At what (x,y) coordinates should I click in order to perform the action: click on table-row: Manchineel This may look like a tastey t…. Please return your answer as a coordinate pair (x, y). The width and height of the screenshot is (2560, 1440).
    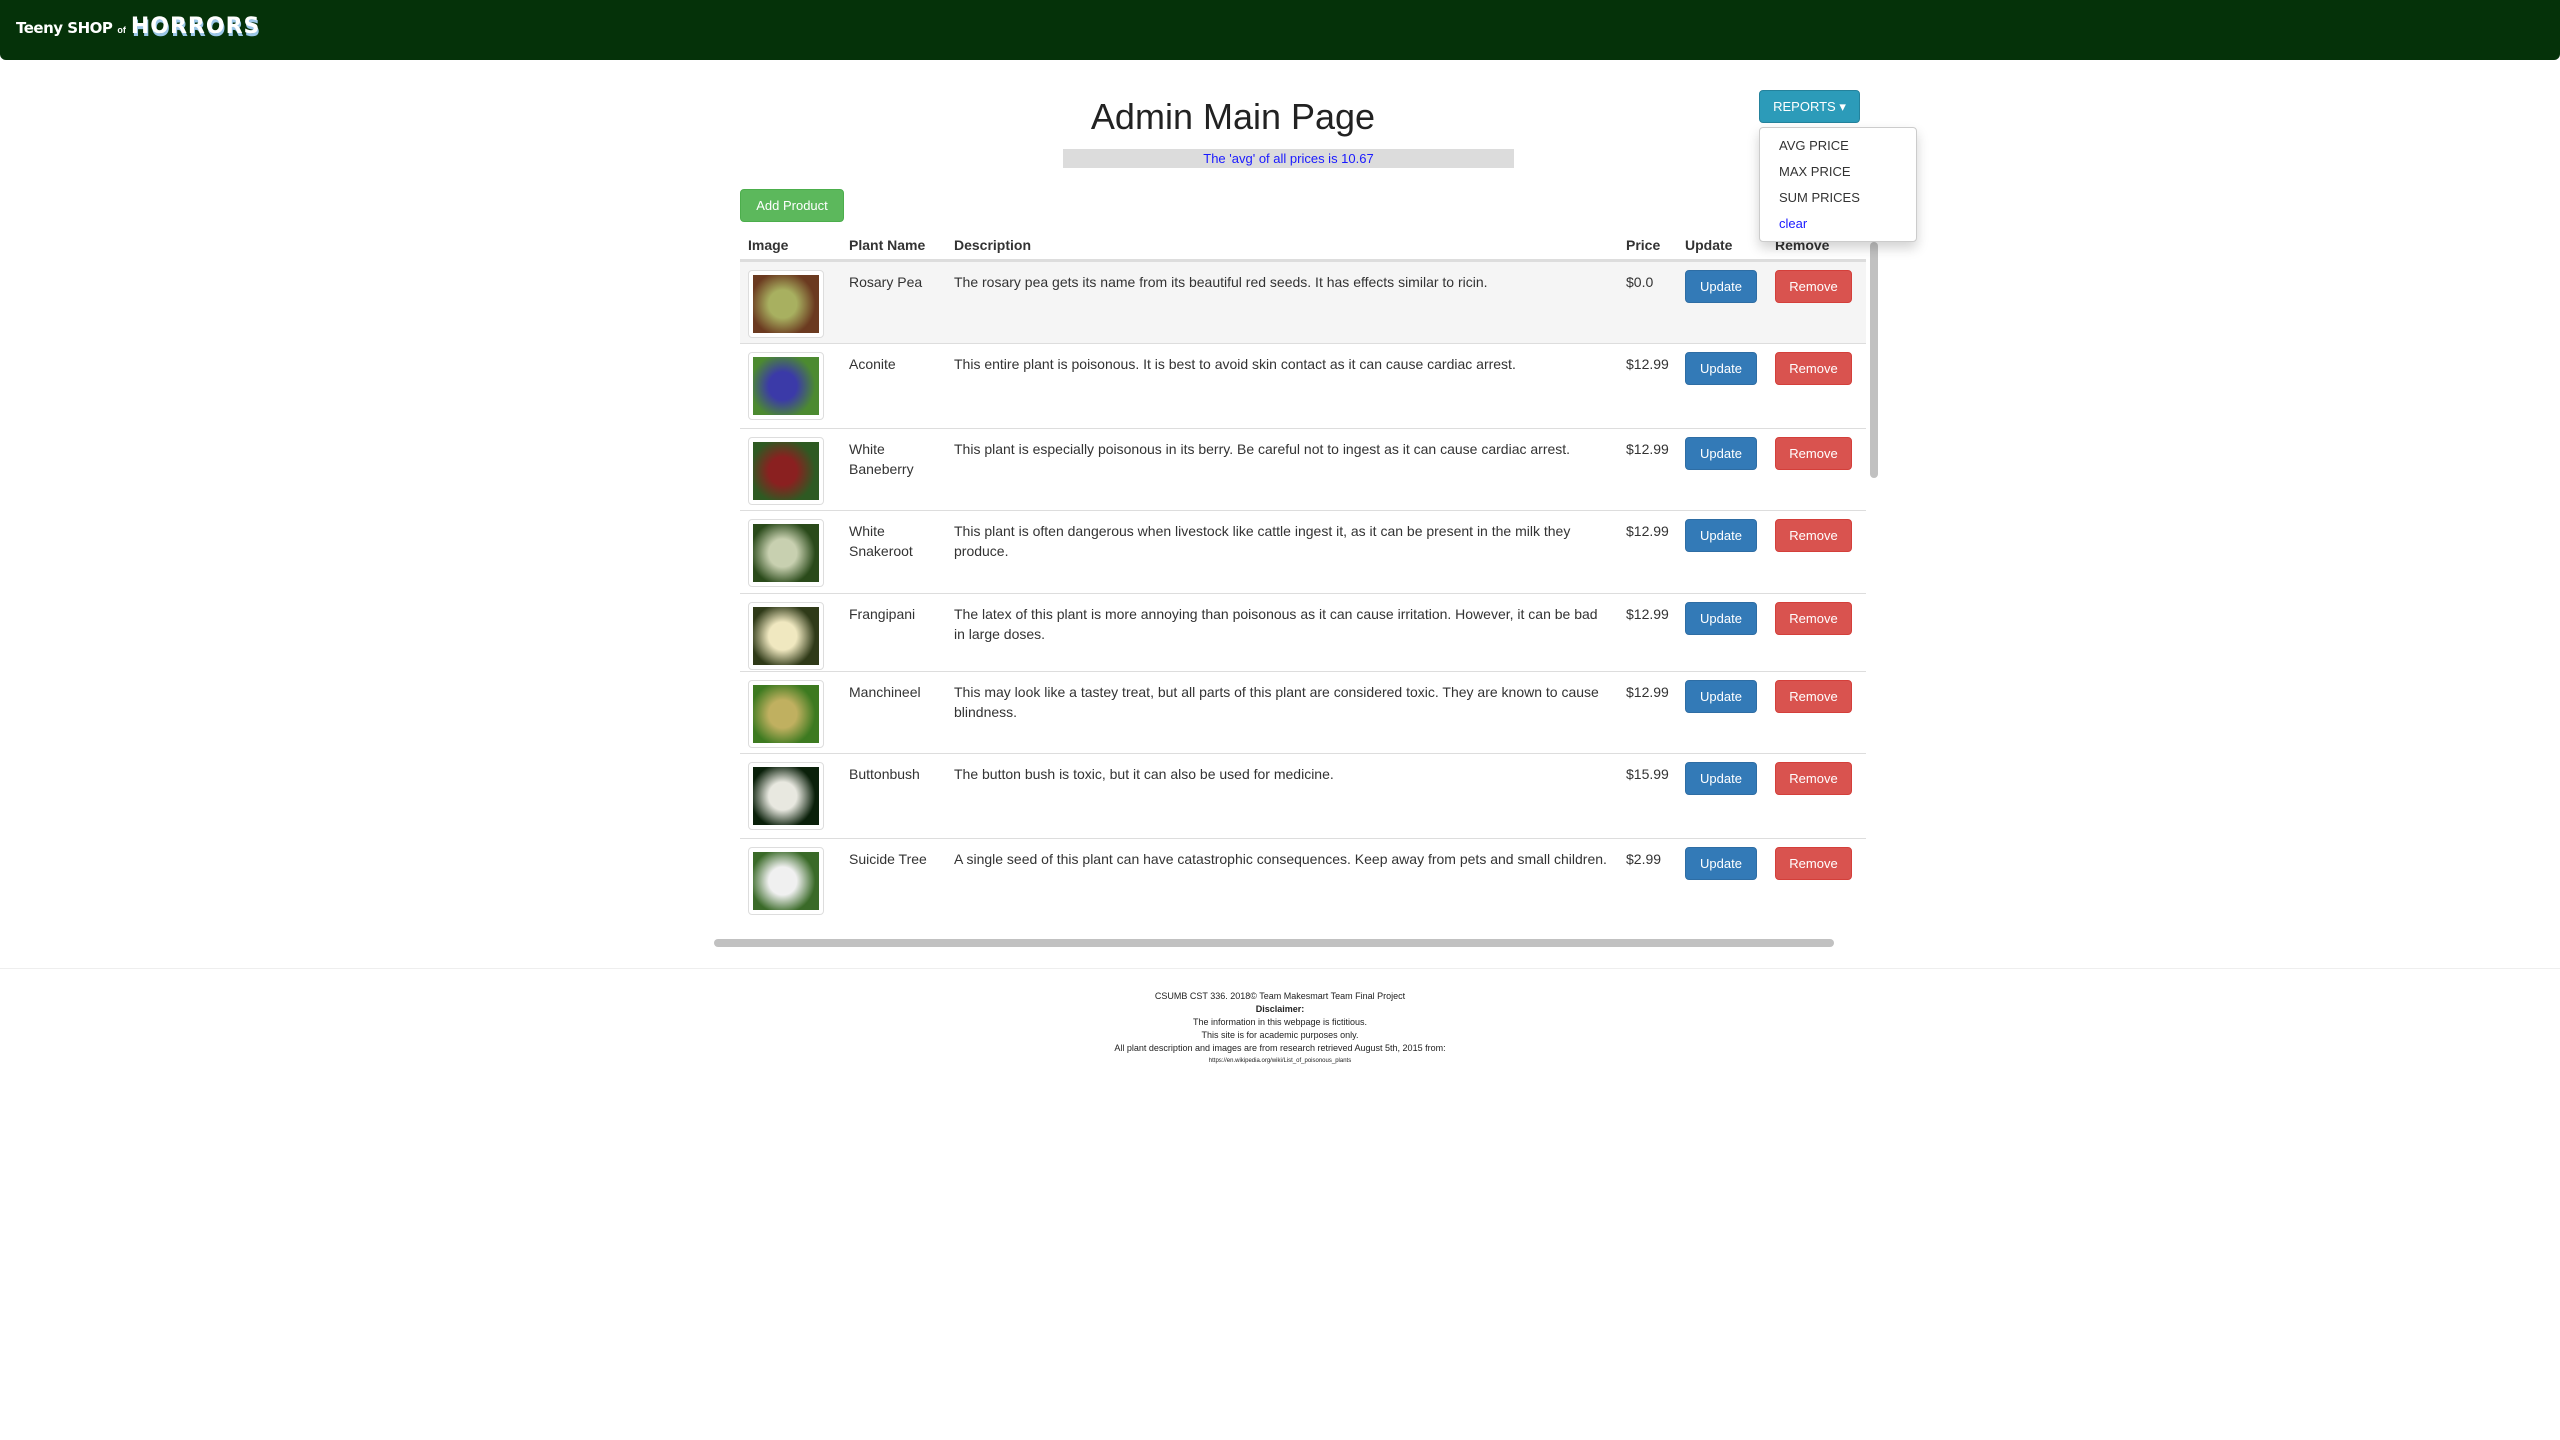
    Looking at the image, I should click on (1303, 711).